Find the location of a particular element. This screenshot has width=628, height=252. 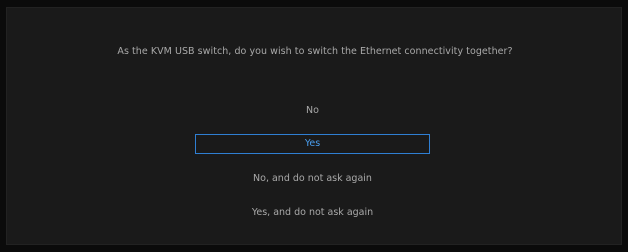

option-yes: Yes is located at coordinates (312, 144).